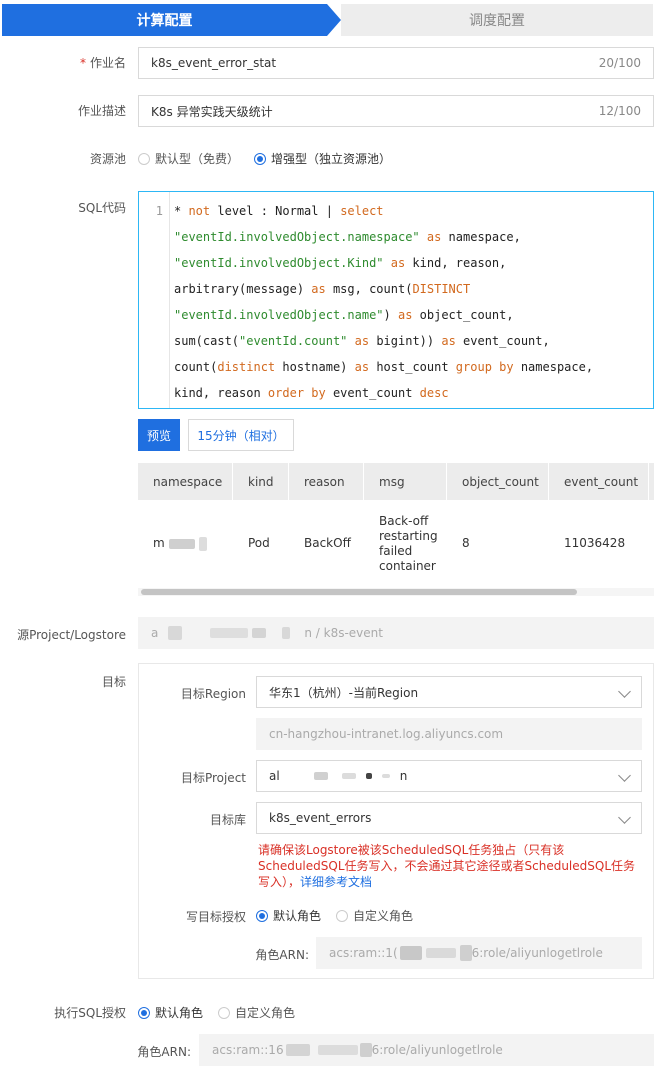 This screenshot has height=1076, width=671. What do you see at coordinates (82, 63) in the screenshot?
I see `required-mark: *` at bounding box center [82, 63].